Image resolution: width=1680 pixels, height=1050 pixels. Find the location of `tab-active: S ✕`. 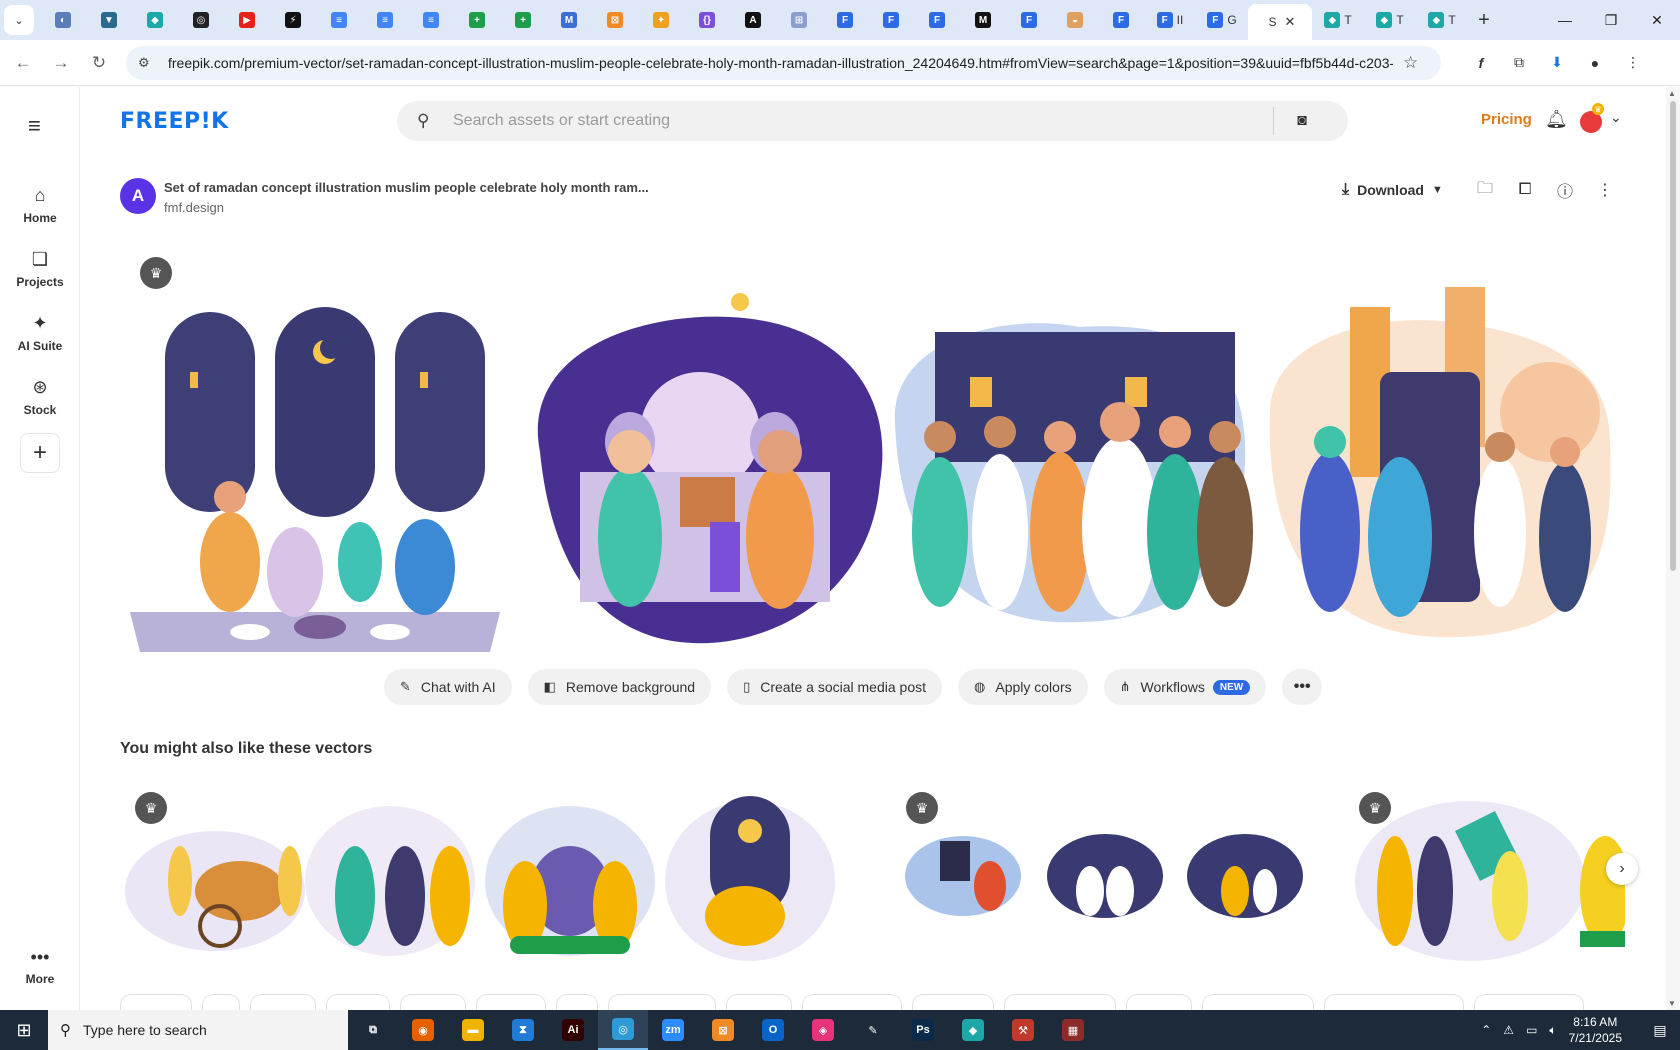

tab-active: S ✕ is located at coordinates (1280, 22).